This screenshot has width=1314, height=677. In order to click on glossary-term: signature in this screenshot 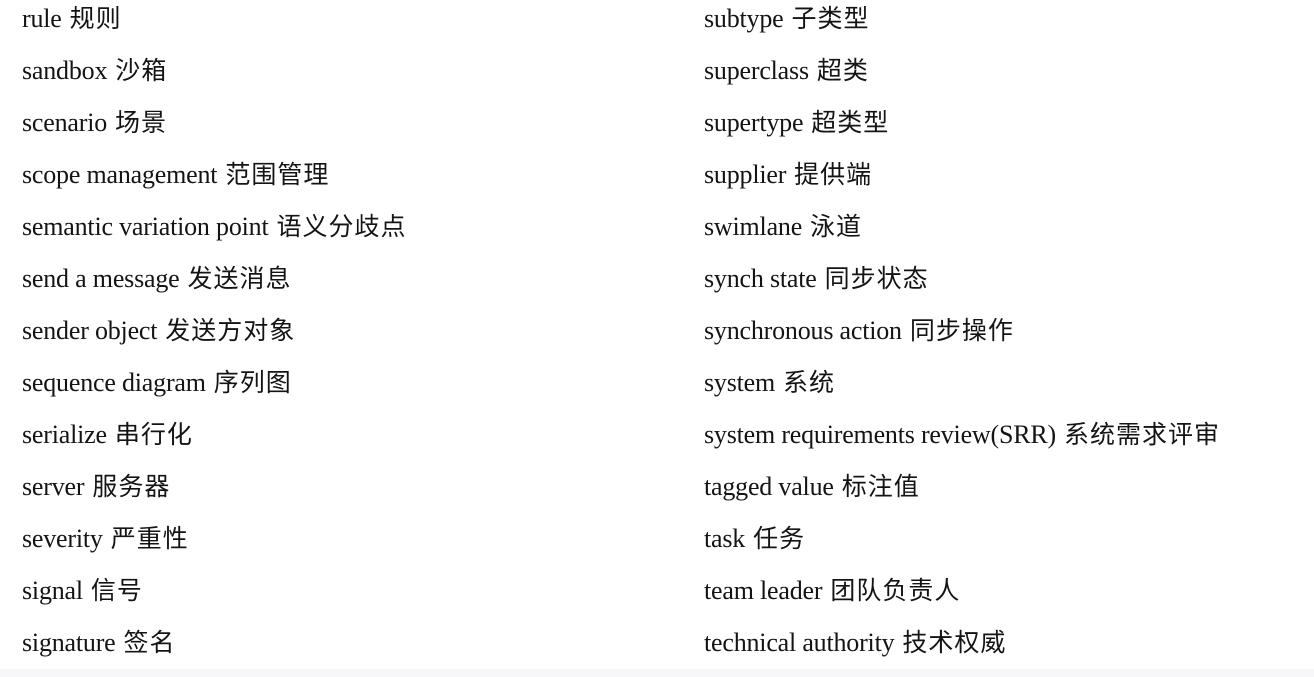, I will do `click(69, 642)`.